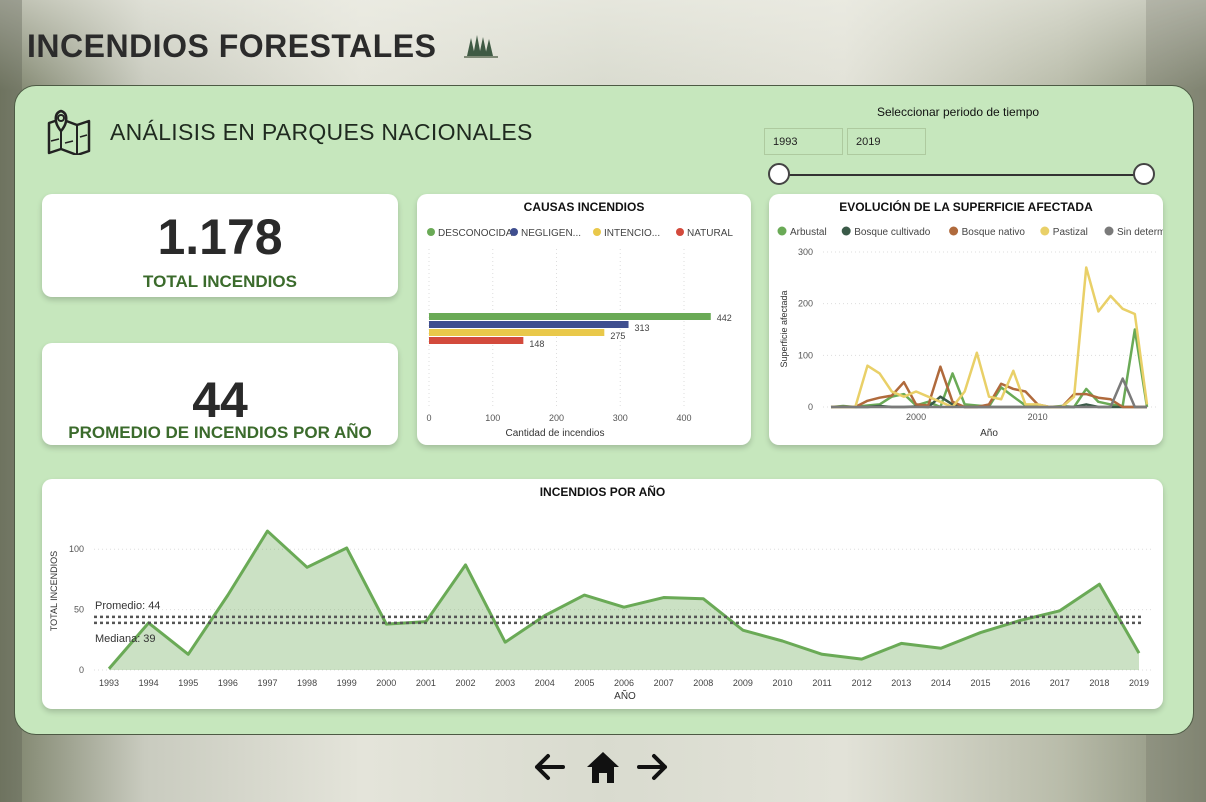  What do you see at coordinates (109, 683) in the screenshot?
I see `x-tick-label: 1993` at bounding box center [109, 683].